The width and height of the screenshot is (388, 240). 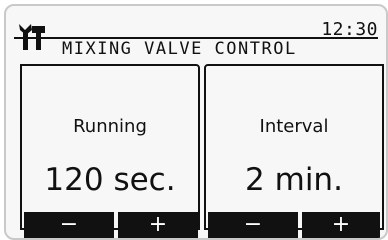 I want to click on running-decrease-button: −, so click(x=69, y=225).